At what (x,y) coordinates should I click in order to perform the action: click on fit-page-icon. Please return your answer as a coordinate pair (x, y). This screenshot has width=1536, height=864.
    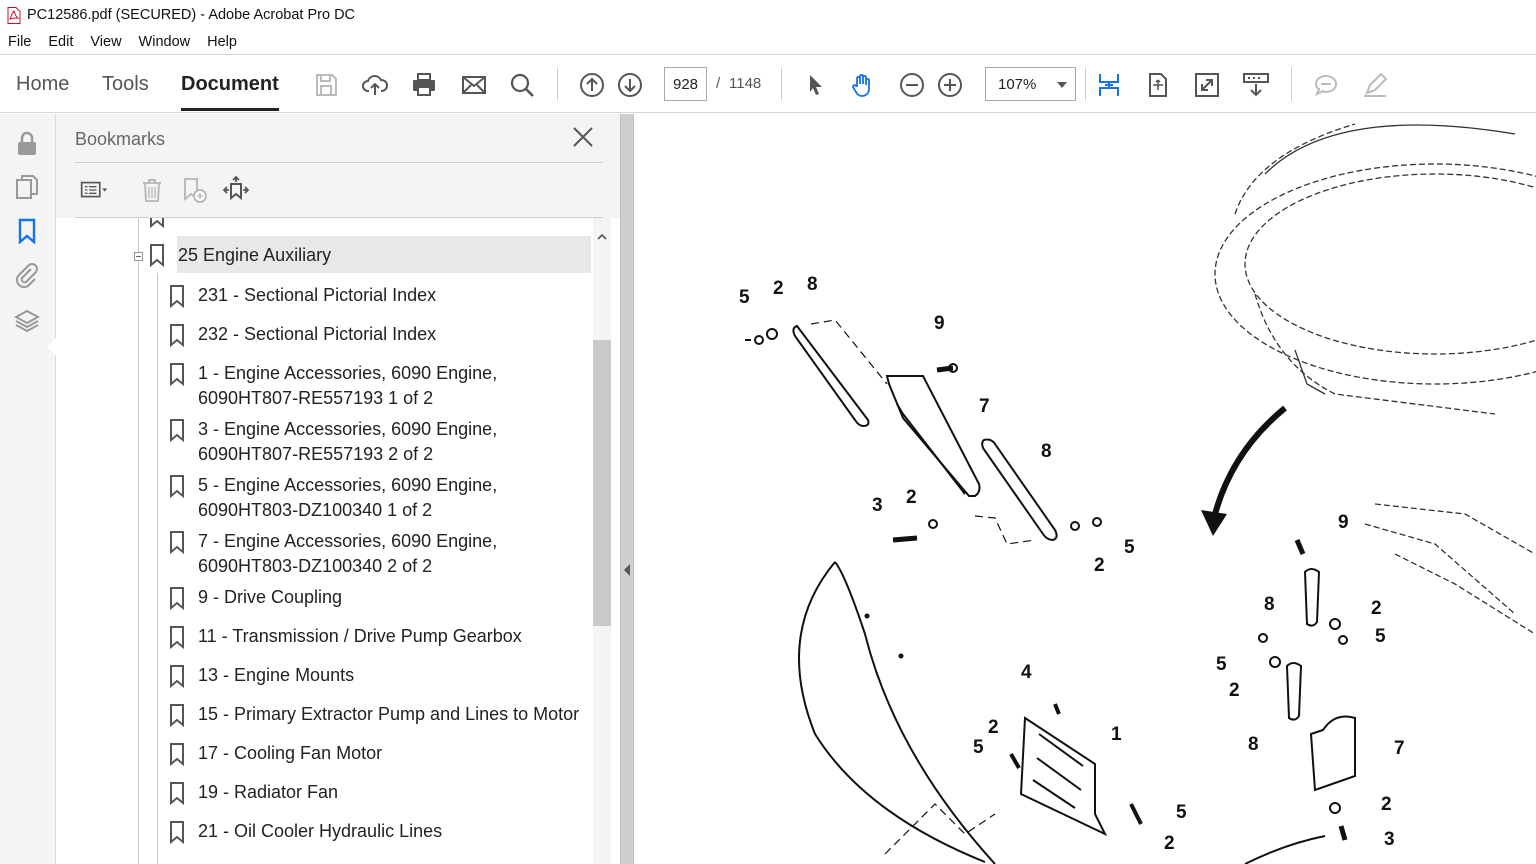
    Looking at the image, I should click on (1109, 85).